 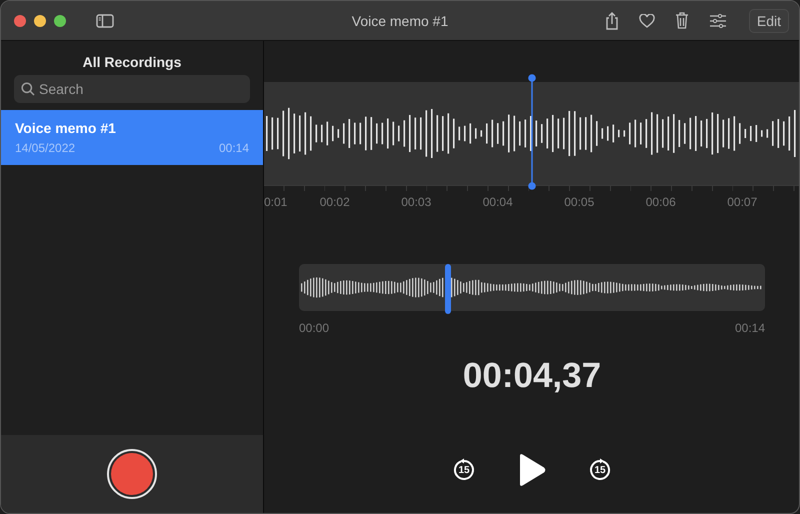 What do you see at coordinates (233, 148) in the screenshot?
I see `recording-duration: 00:14` at bounding box center [233, 148].